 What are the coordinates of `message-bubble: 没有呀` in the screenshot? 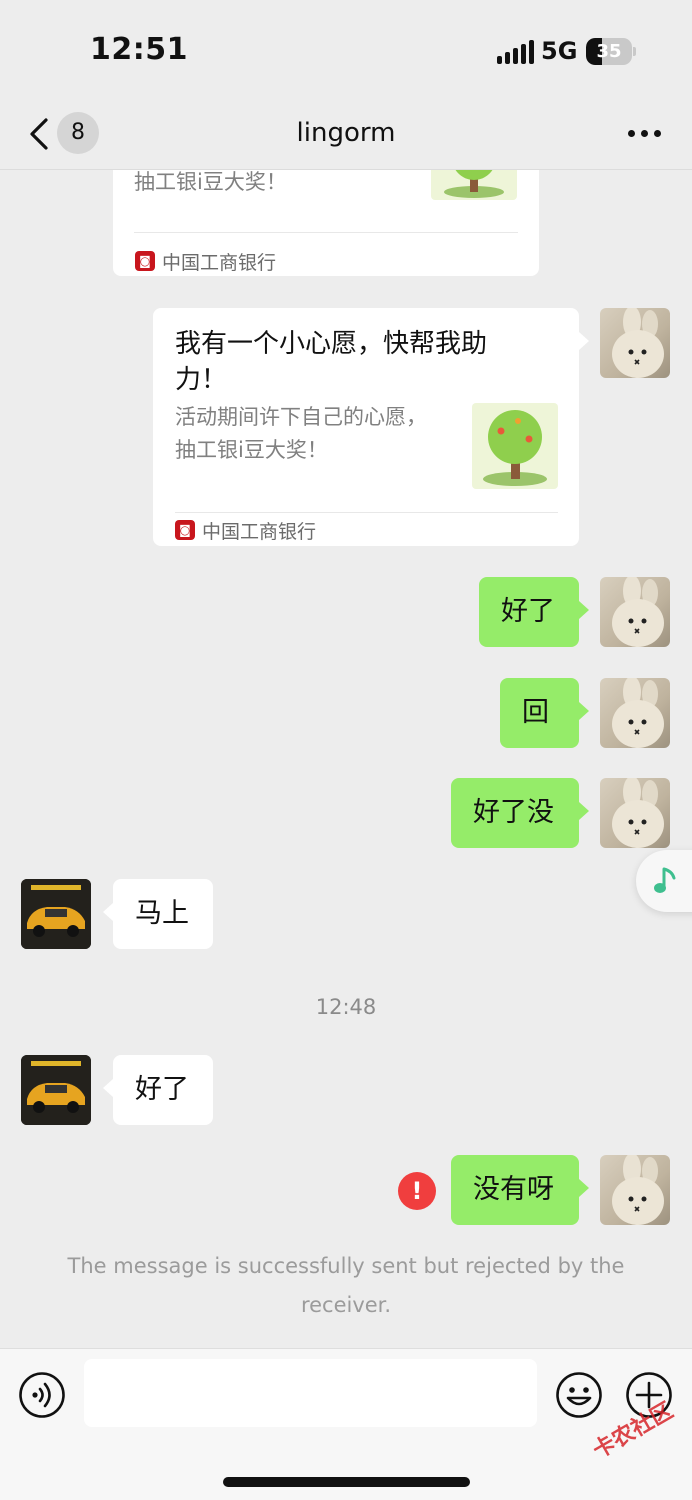 It's located at (515, 1190).